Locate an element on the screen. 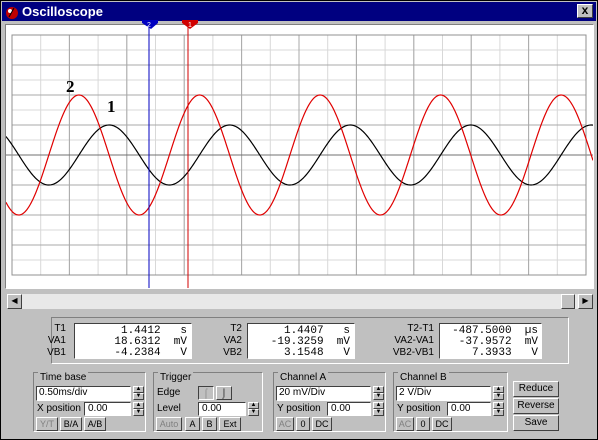 This screenshot has width=598, height=440. horizontal-scrollbar: ◀ ▶ is located at coordinates (300, 301).